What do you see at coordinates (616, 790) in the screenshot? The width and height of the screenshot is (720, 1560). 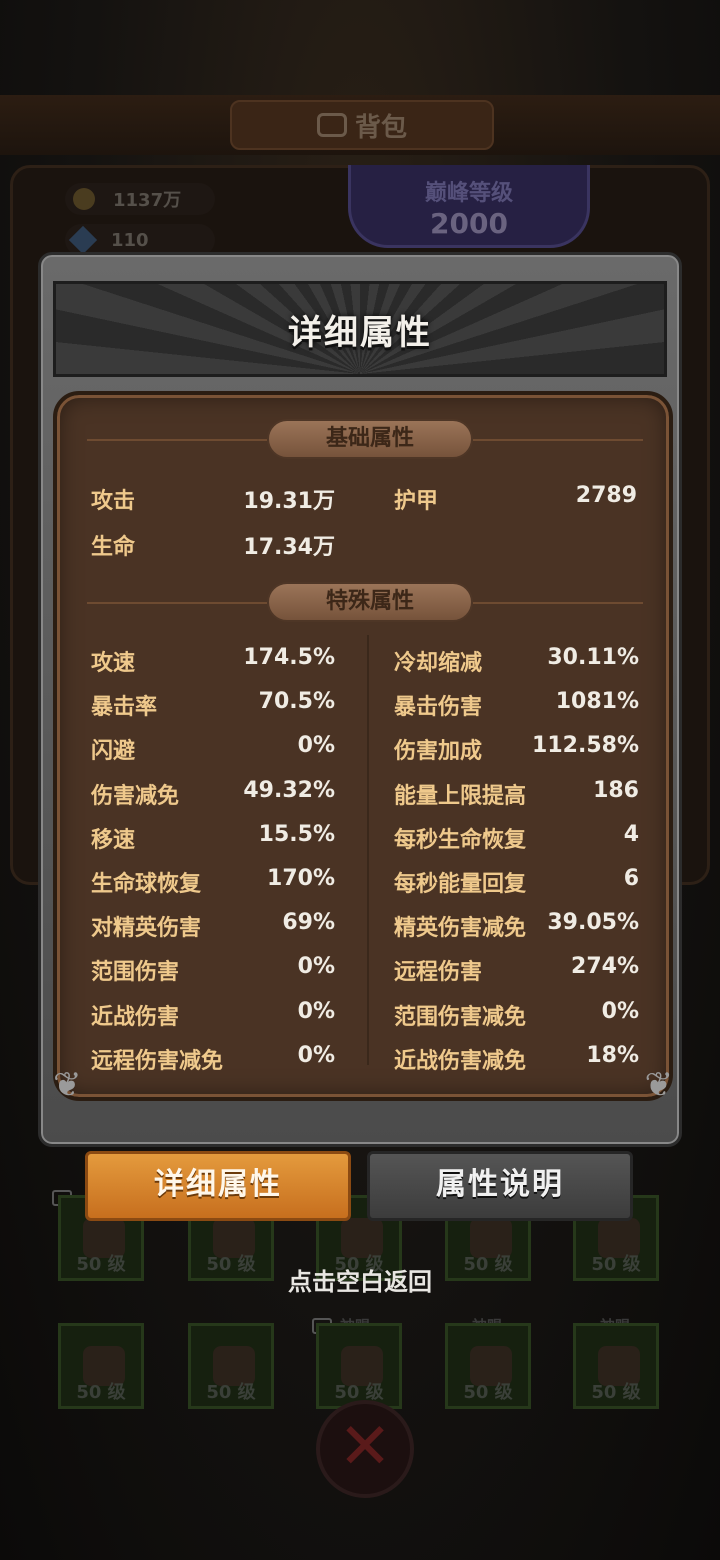 I see `stat-value: 186` at bounding box center [616, 790].